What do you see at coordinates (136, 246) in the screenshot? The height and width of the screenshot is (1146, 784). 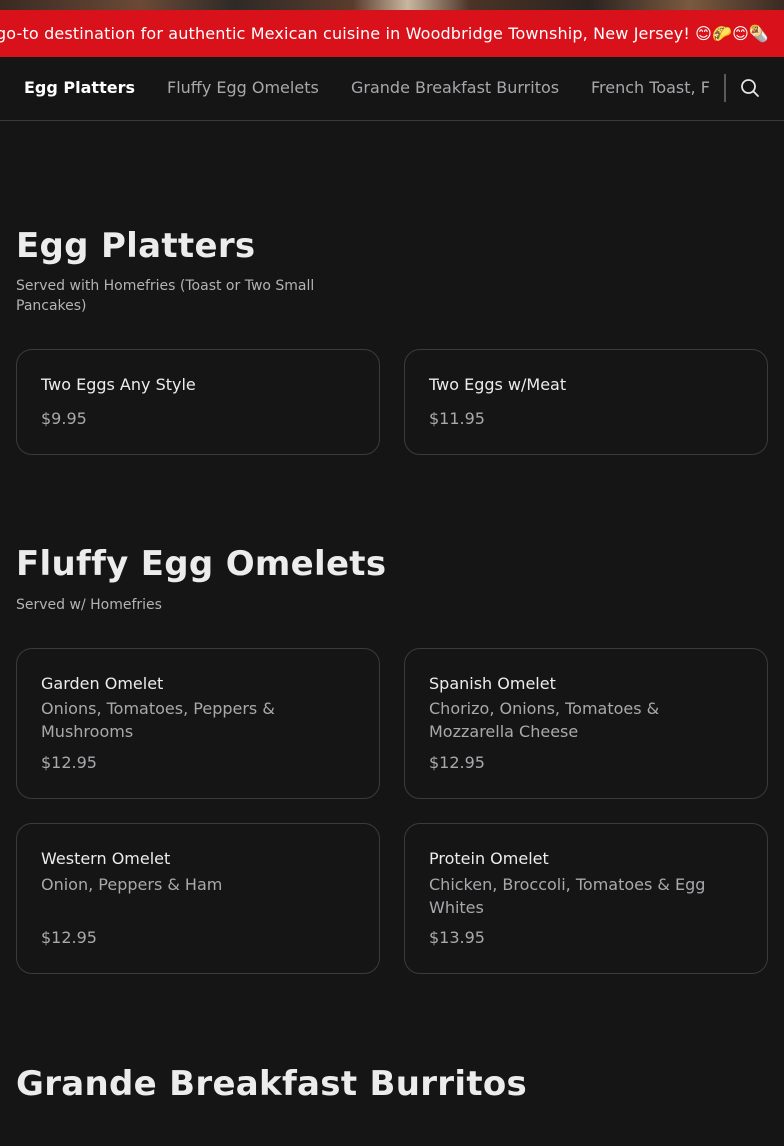 I see `section-title-egg-platters: Egg Platters` at bounding box center [136, 246].